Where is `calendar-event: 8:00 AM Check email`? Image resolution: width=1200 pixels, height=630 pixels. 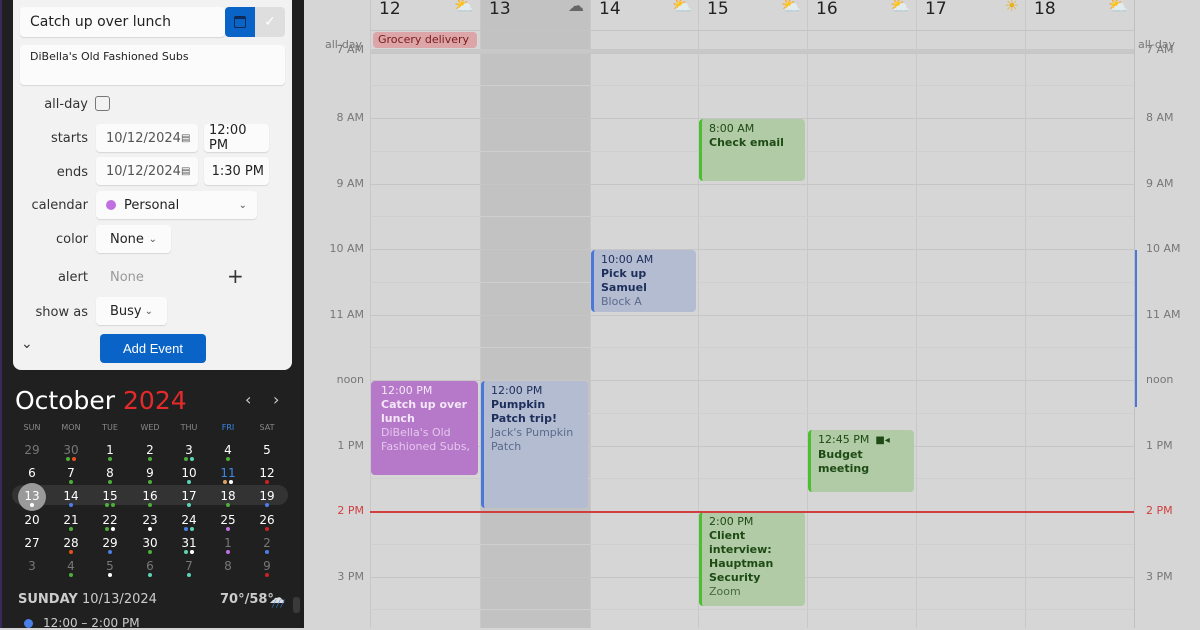
calendar-event: 8:00 AM Check email is located at coordinates (752, 150).